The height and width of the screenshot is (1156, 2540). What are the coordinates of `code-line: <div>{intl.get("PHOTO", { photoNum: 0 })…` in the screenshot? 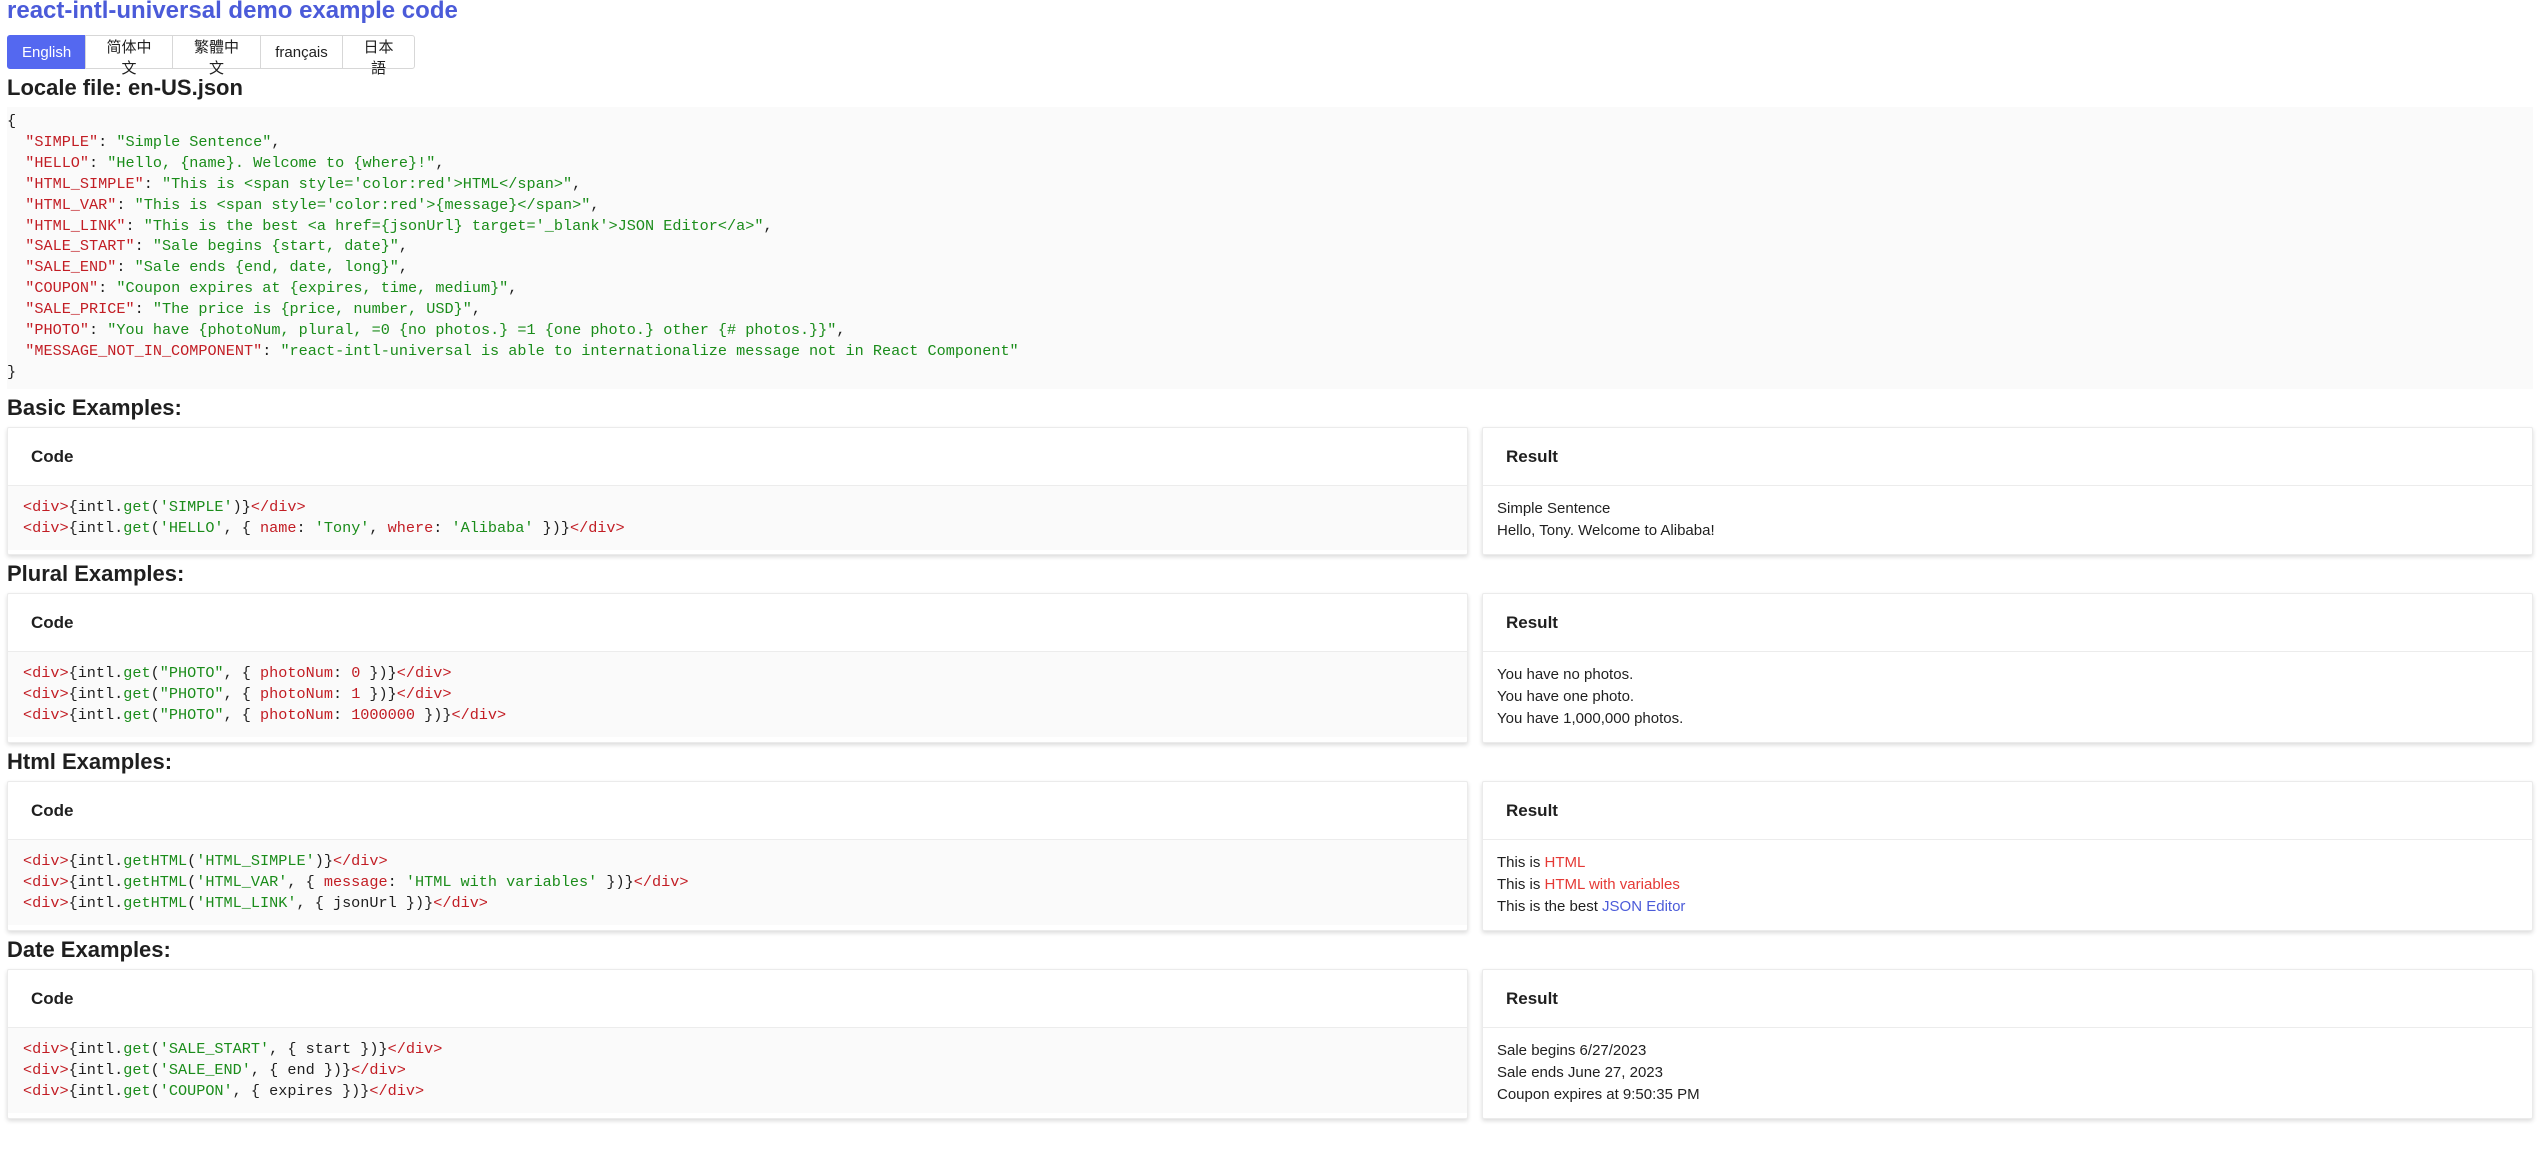 It's located at (237, 673).